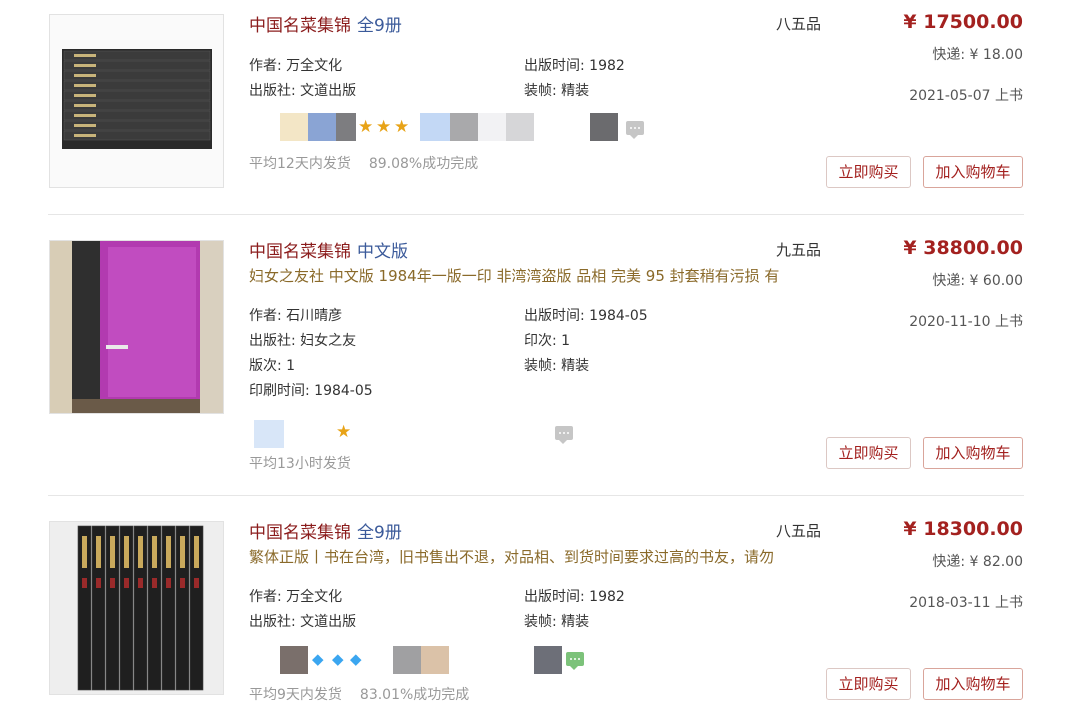  What do you see at coordinates (547, 341) in the screenshot?
I see `printing-field: 印次: 1` at bounding box center [547, 341].